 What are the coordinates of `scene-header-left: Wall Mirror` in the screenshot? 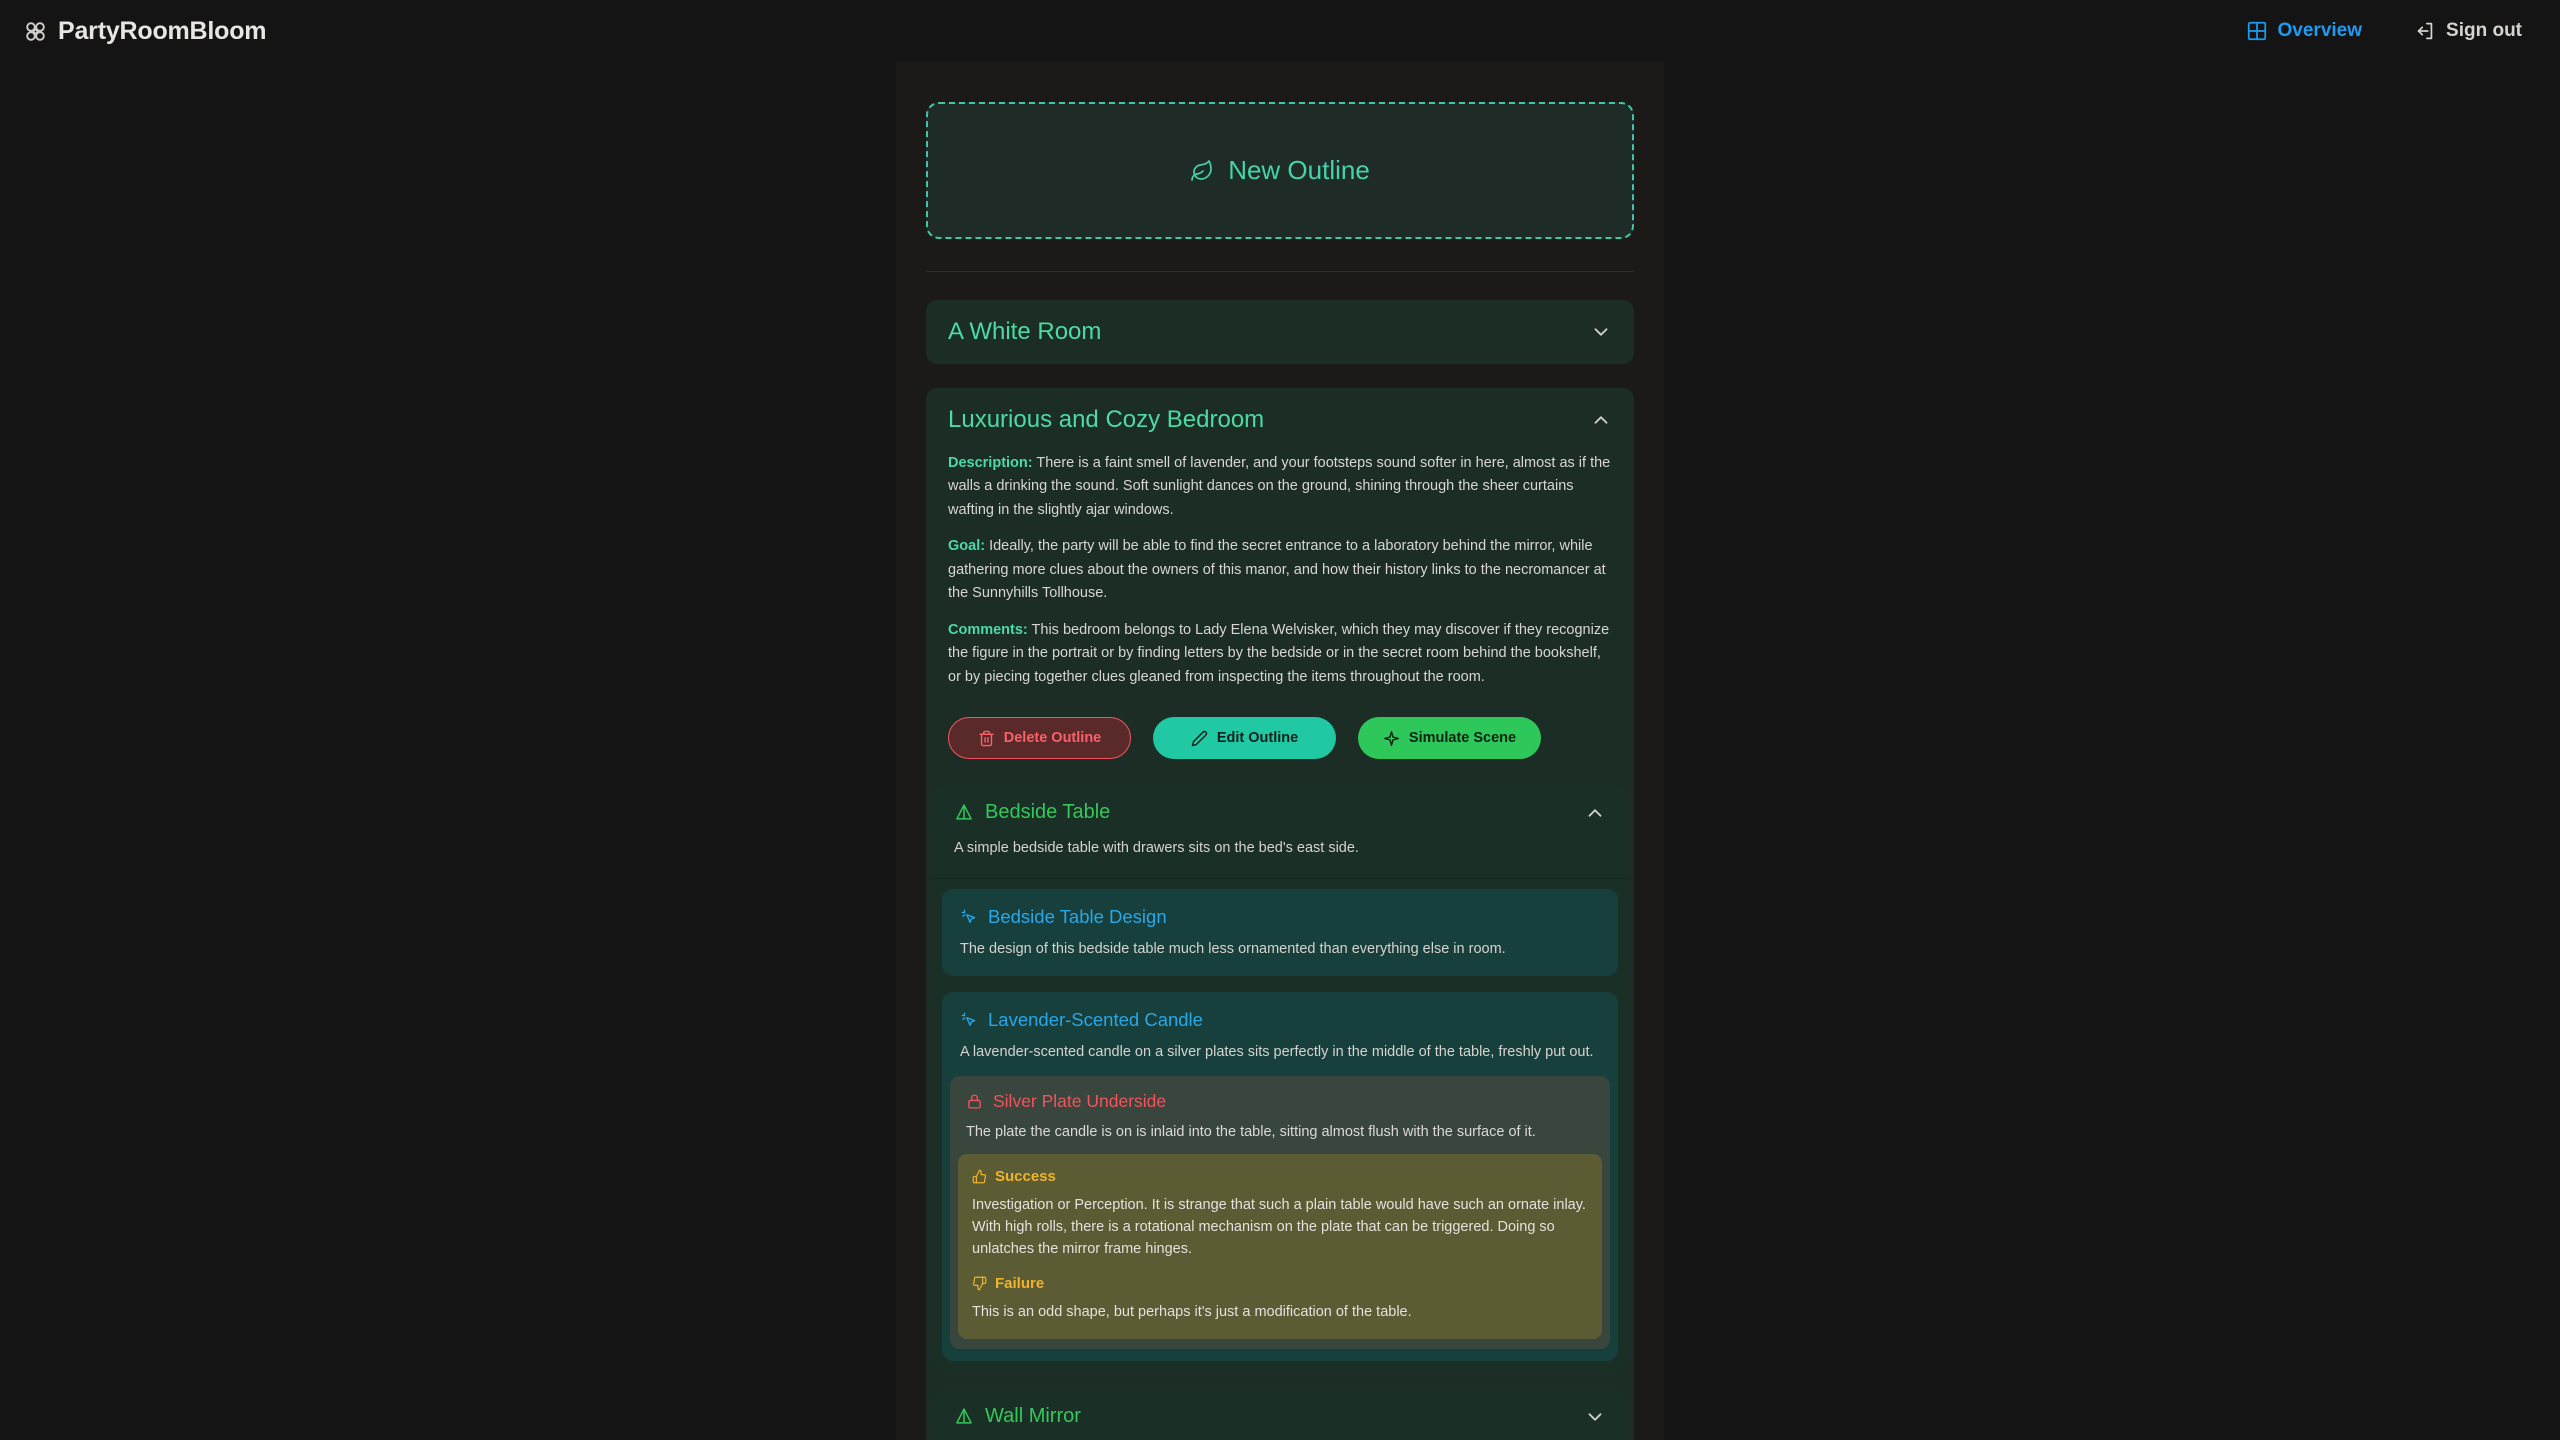 It's located at (1017, 1416).